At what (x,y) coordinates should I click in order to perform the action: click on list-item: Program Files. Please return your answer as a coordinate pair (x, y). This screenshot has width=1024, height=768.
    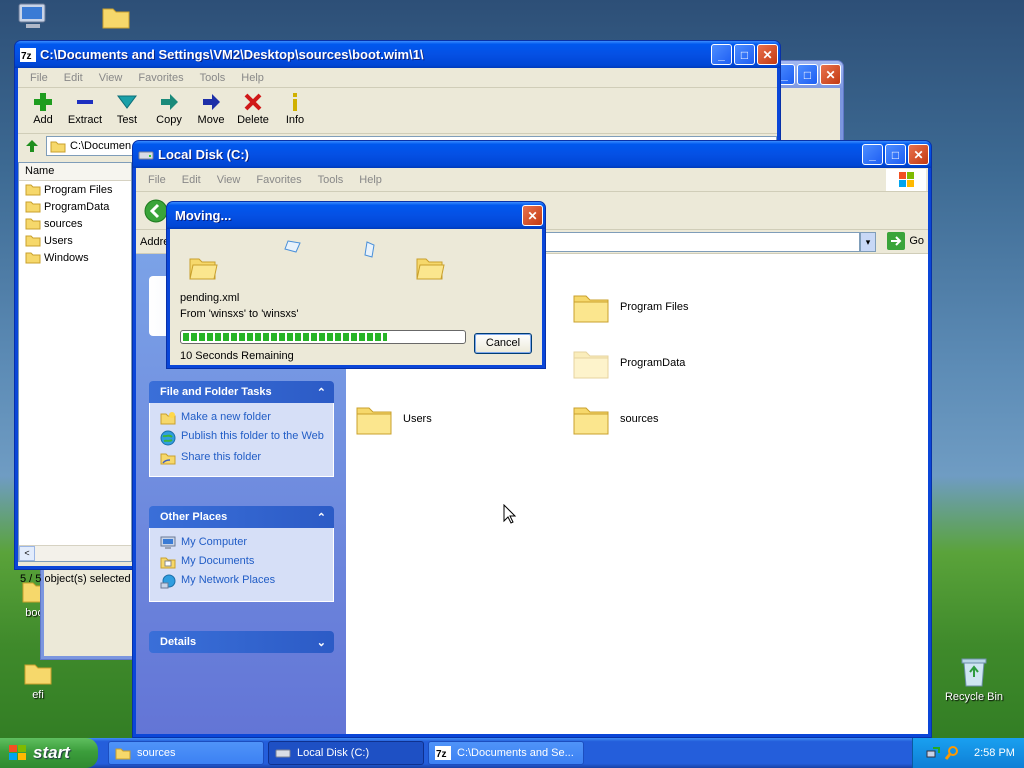
    Looking at the image, I should click on (75, 189).